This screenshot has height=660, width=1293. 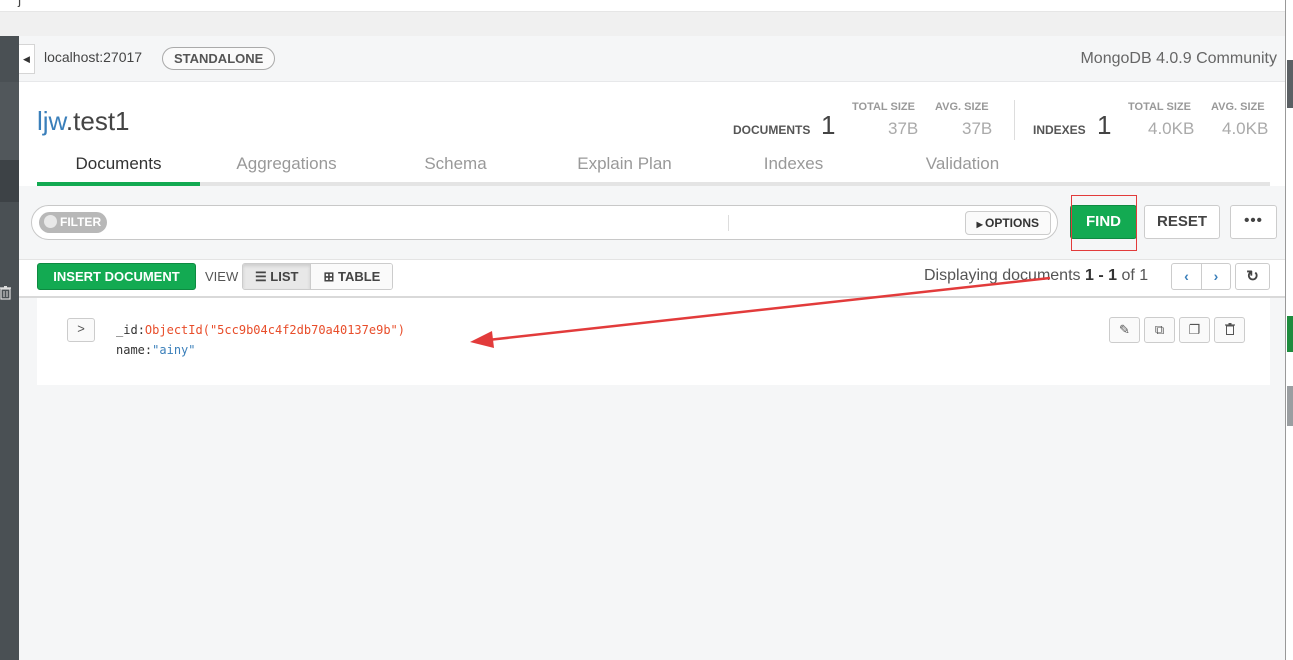 I want to click on filter-tag: FILTER, so click(x=73, y=222).